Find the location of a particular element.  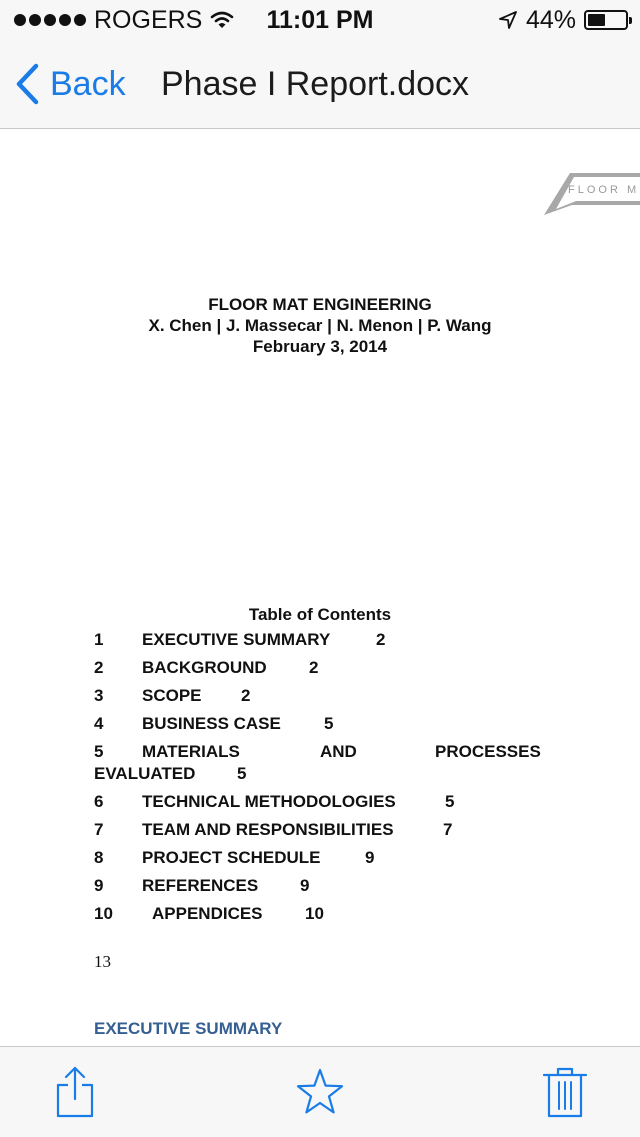

delete-button is located at coordinates (565, 1092).